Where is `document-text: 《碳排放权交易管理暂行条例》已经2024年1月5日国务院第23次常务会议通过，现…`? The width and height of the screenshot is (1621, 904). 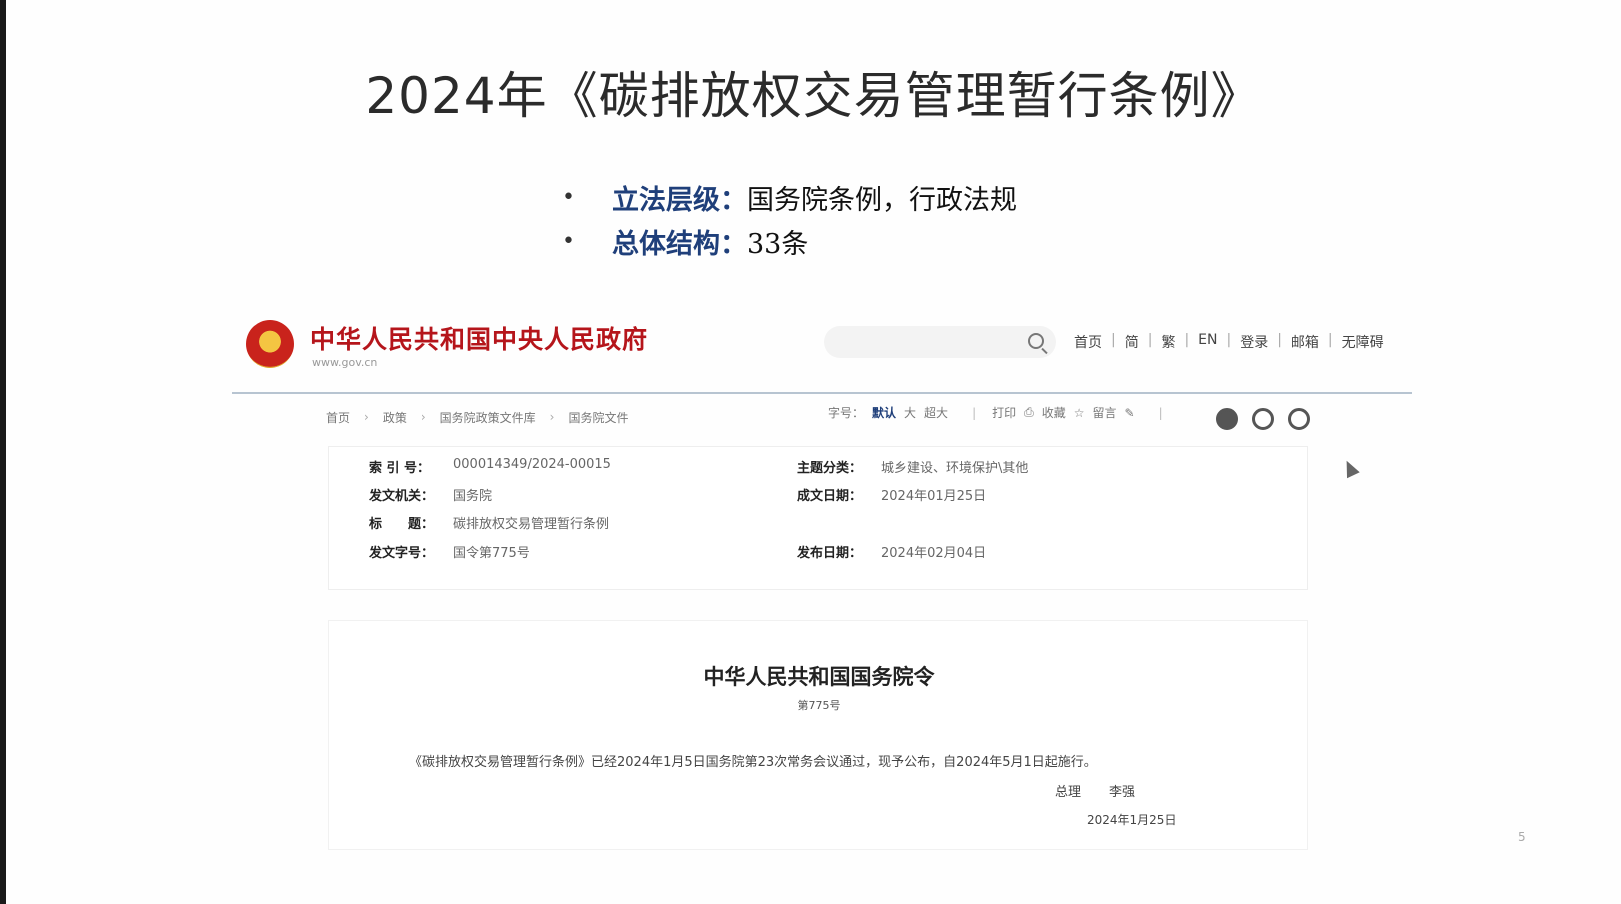
document-text: 《碳排放权交易管理暂行条例》已经2024年1月5日国务院第23次常务会议通过，现… is located at coordinates (753, 762).